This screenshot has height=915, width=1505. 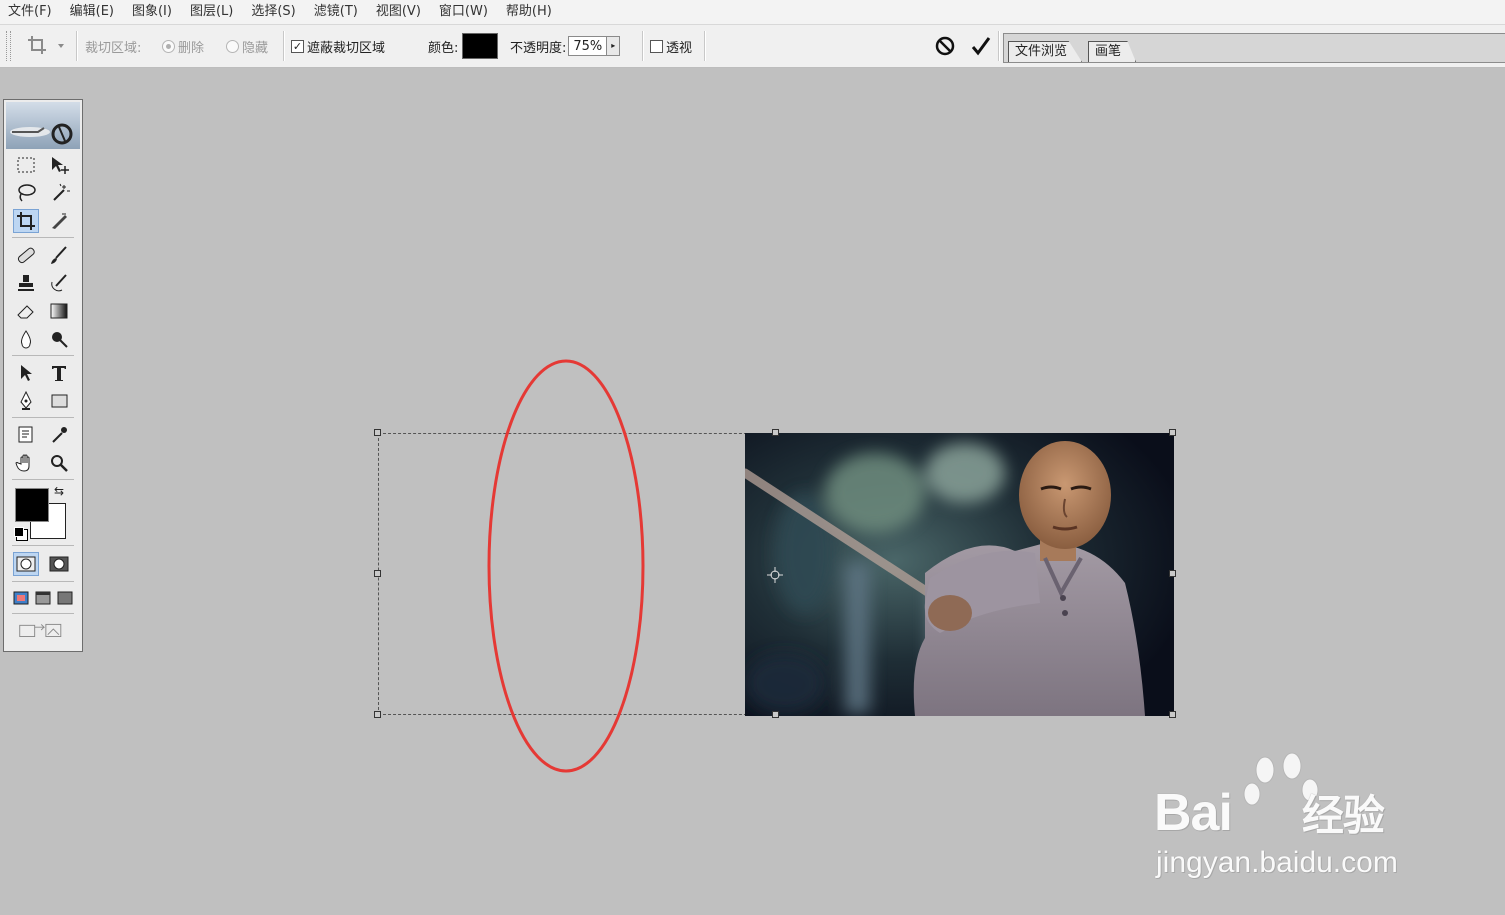 I want to click on marquee-tool, so click(x=26, y=165).